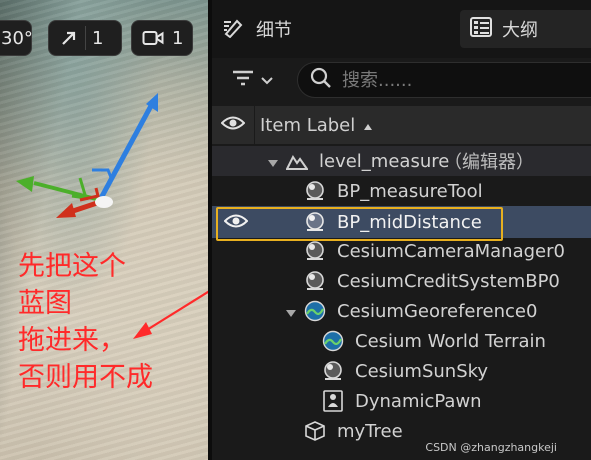 The image size is (591, 460). I want to click on tab-details-label: 细节, so click(274, 30).